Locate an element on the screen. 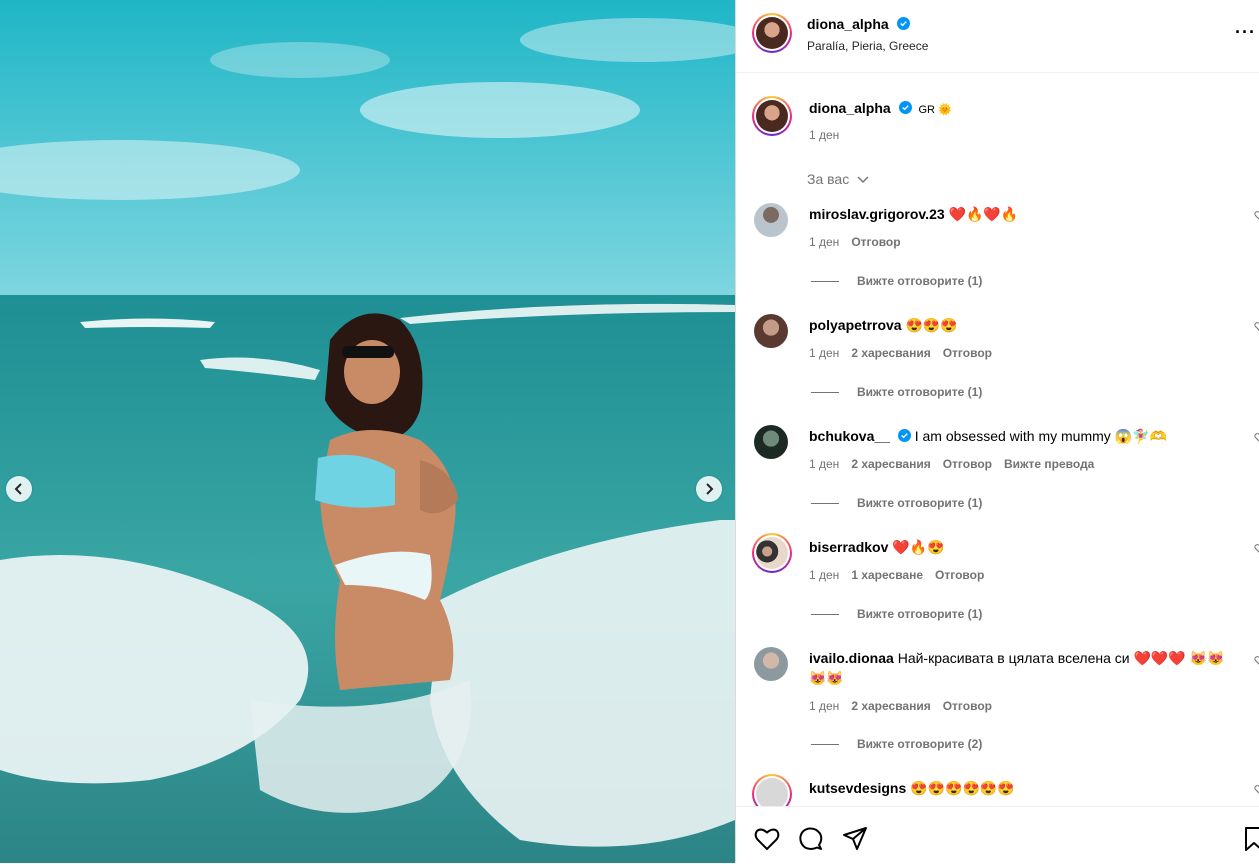 This screenshot has height=864, width=1259. post-header: diona_alpha Paralía, Pieria, Greece ··· is located at coordinates (997, 36).